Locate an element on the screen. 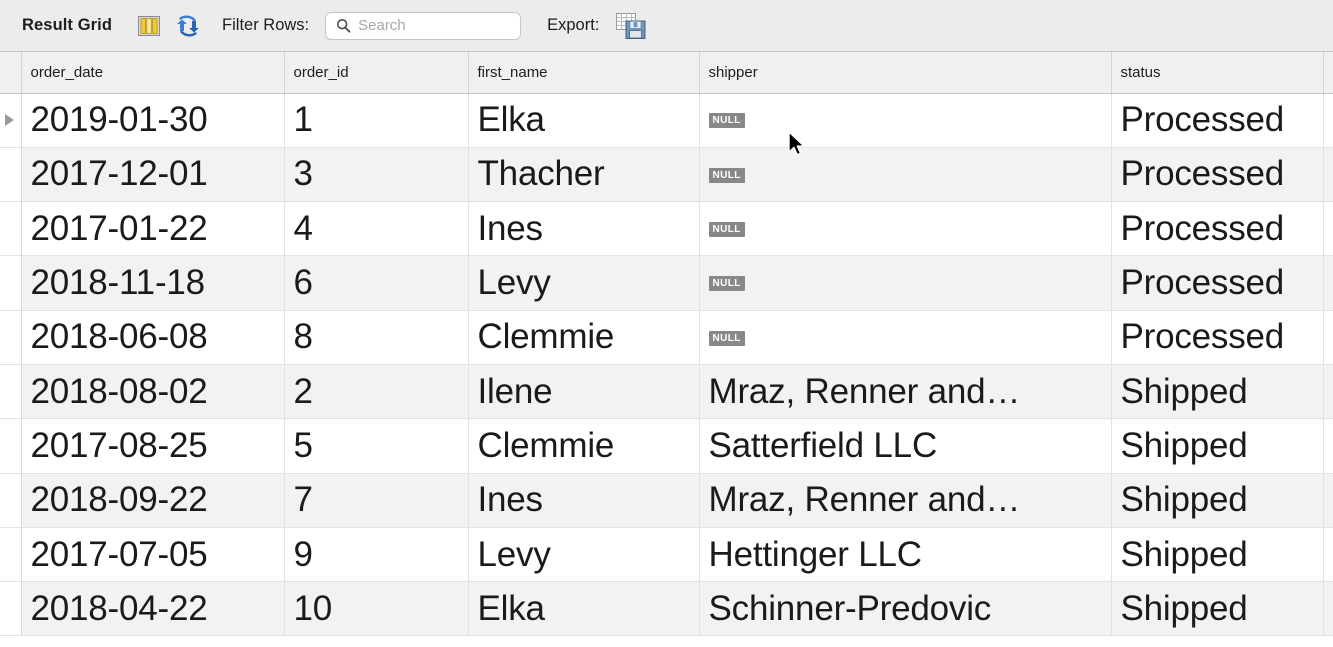 Image resolution: width=1333 pixels, height=647 pixels. cell-order_id: 4 is located at coordinates (376, 229).